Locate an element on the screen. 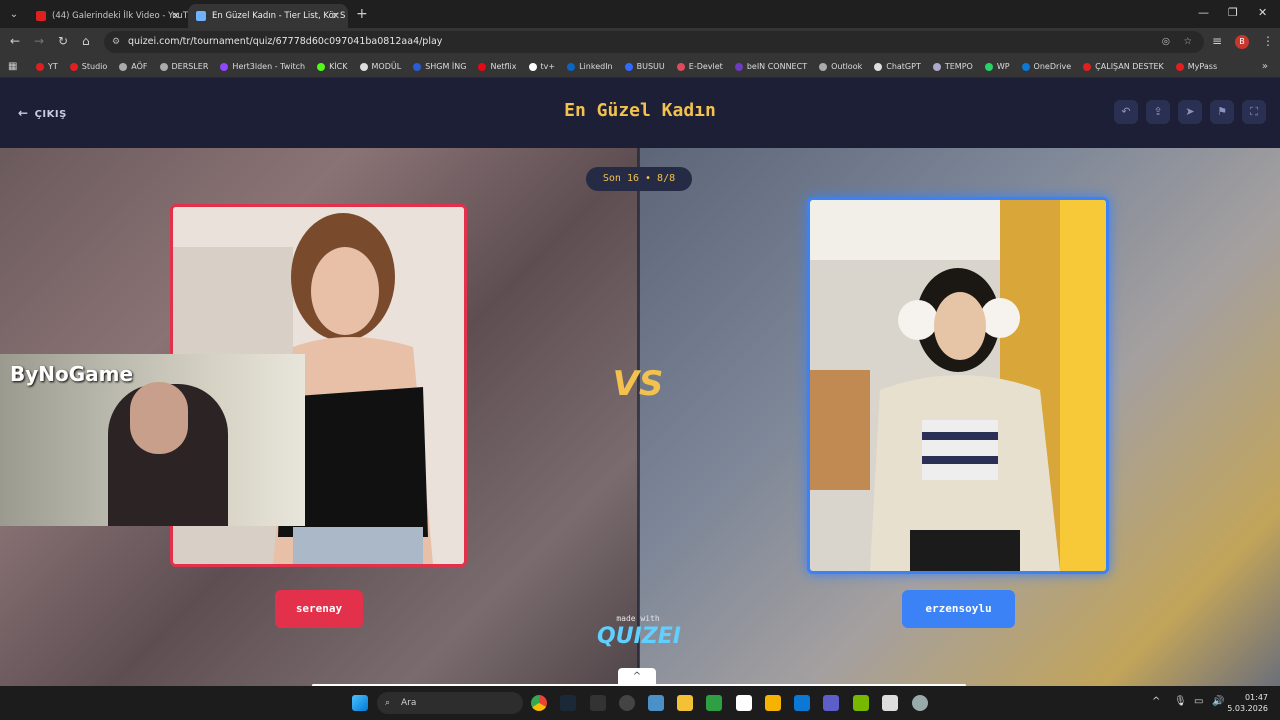  bookmark-modul: MODÜL is located at coordinates (380, 66).